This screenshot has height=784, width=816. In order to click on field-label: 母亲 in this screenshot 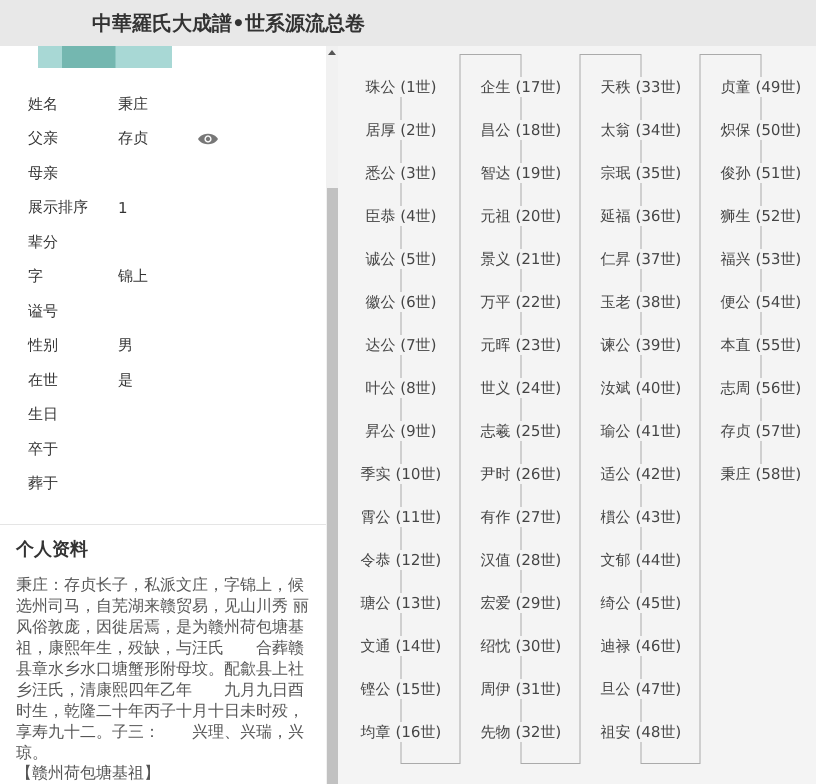, I will do `click(43, 173)`.